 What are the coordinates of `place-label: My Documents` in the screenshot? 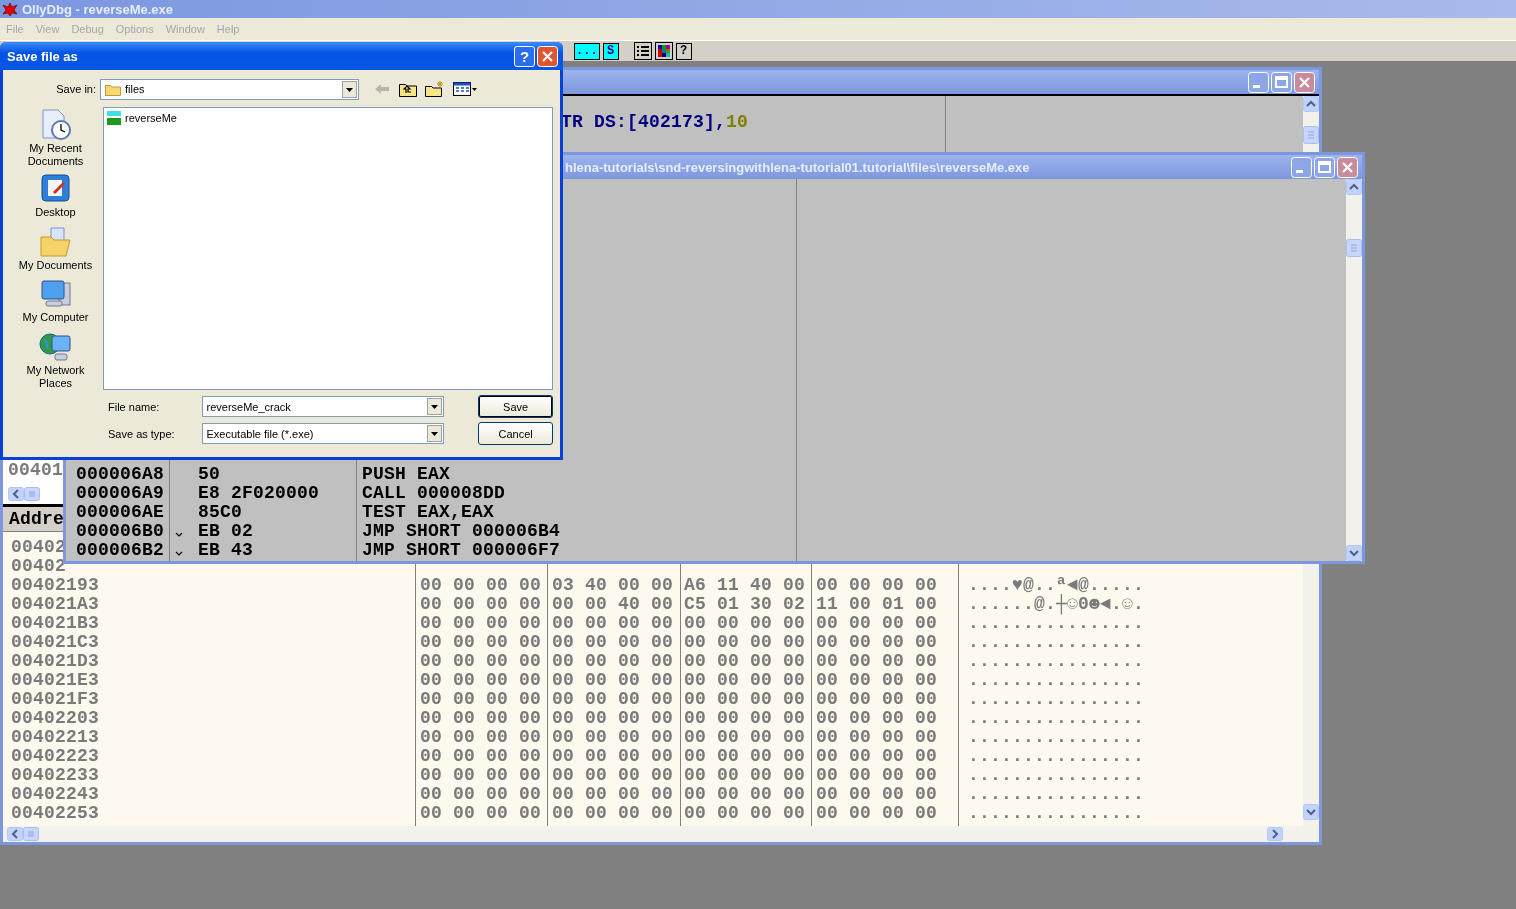 It's located at (55, 265).